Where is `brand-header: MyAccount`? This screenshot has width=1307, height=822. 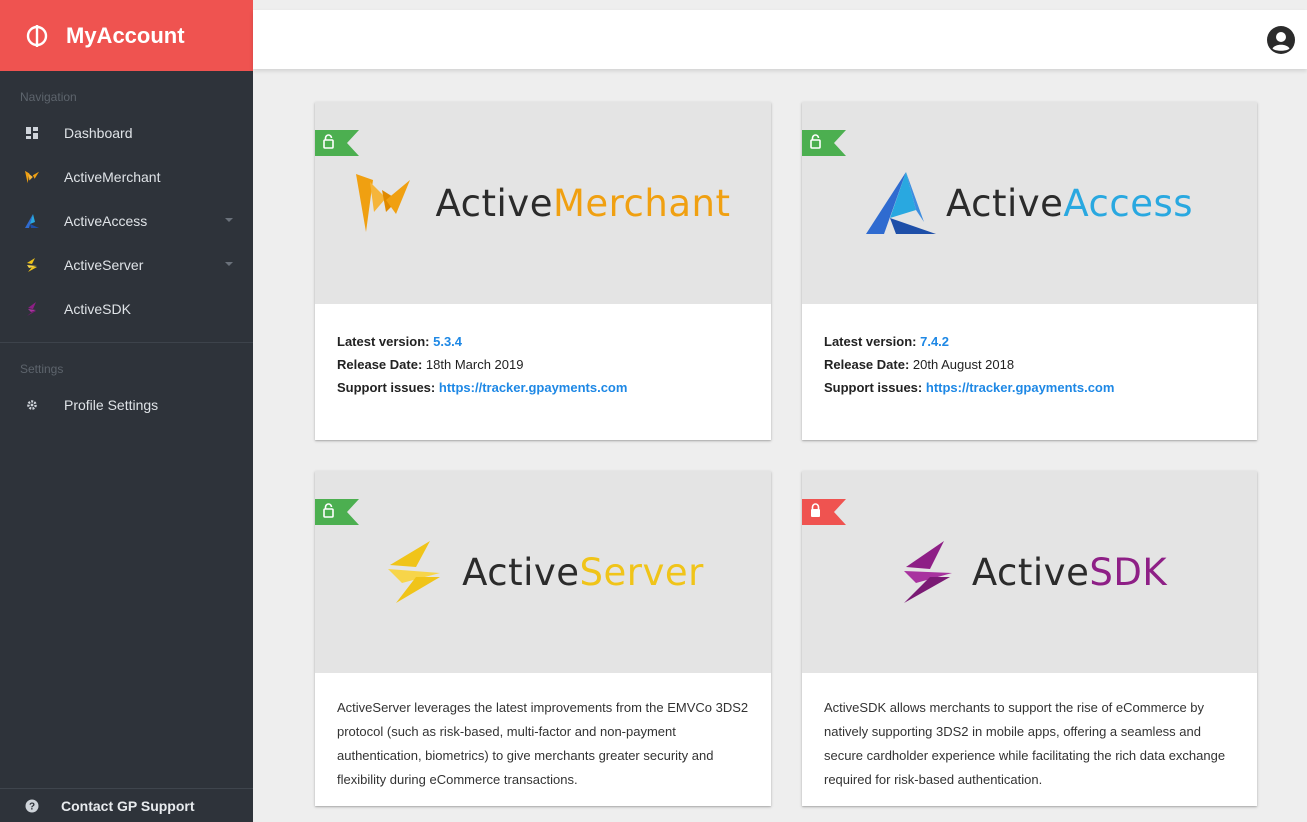
brand-header: MyAccount is located at coordinates (126, 35).